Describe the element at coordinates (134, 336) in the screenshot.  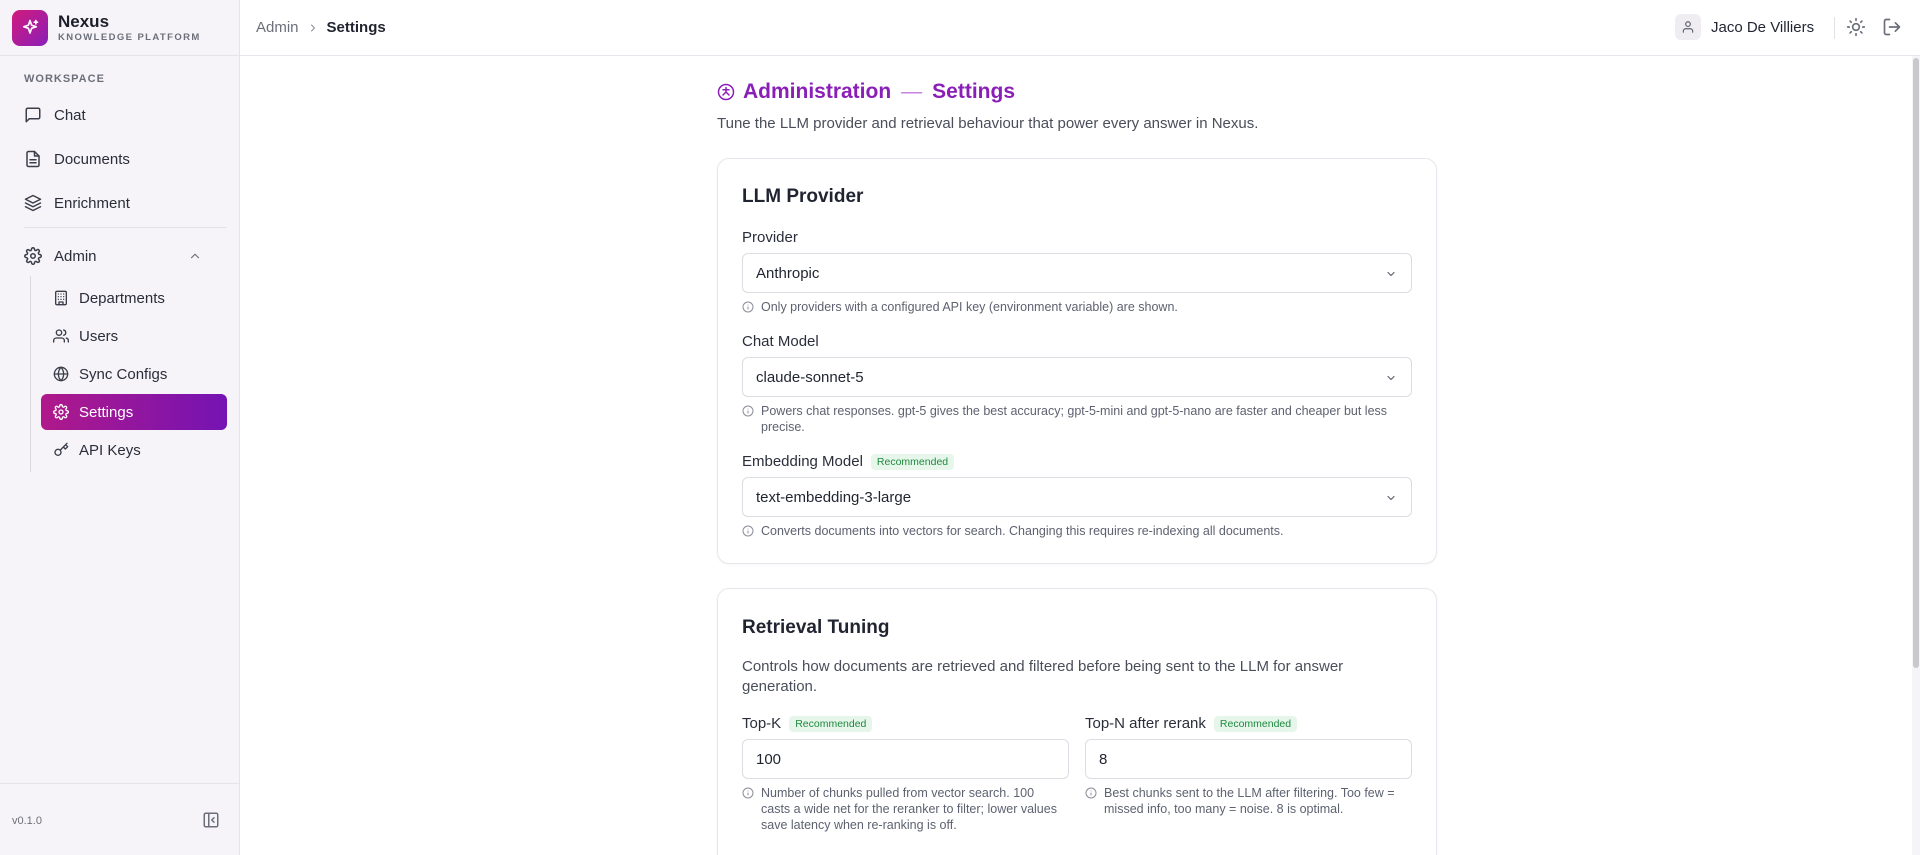
I see `sidebar-item-users: Users` at that location.